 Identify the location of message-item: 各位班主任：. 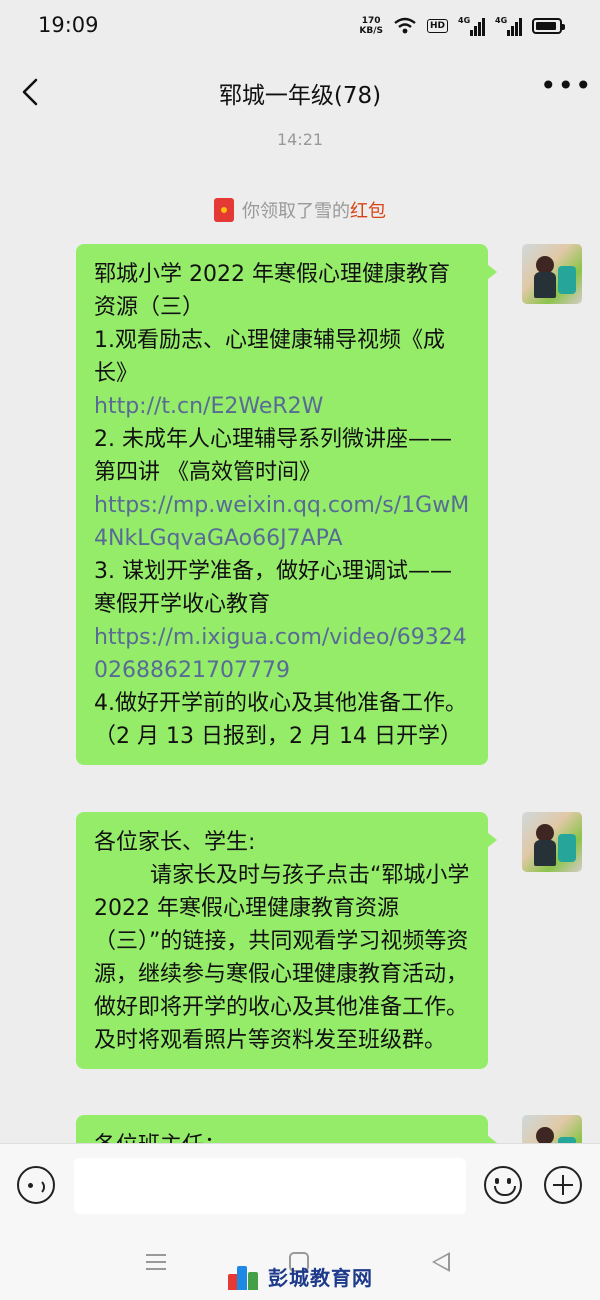
(291, 1129).